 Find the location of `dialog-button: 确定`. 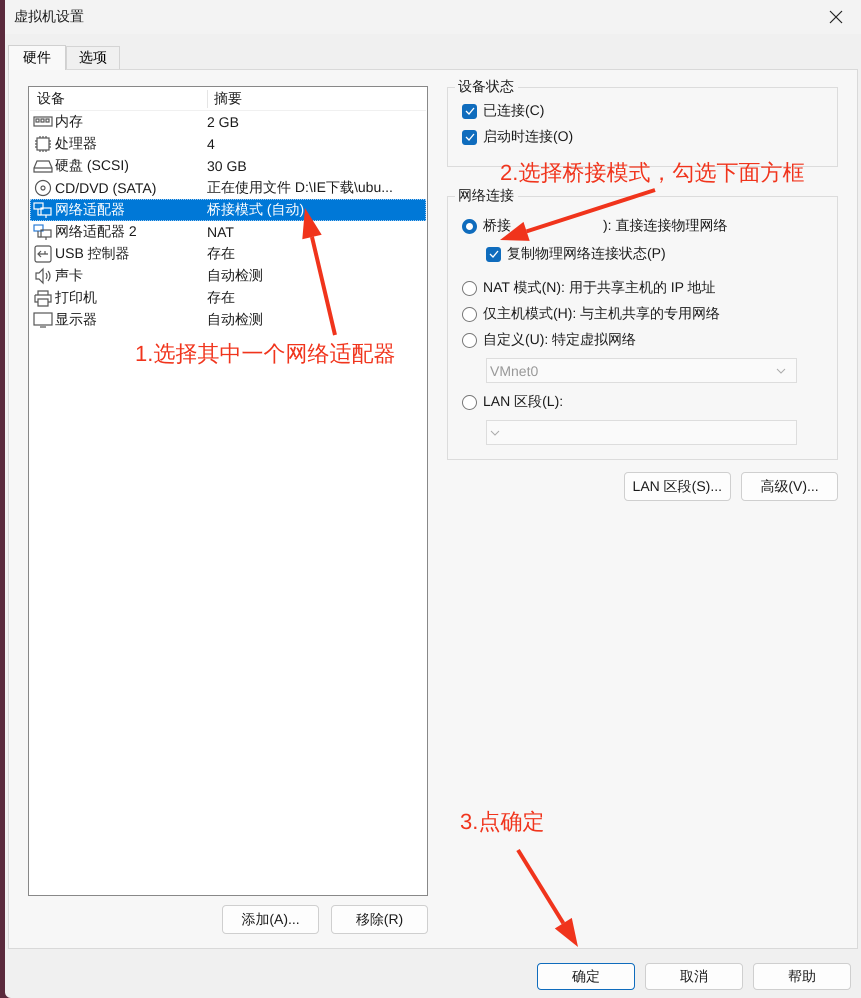

dialog-button: 确定 is located at coordinates (586, 976).